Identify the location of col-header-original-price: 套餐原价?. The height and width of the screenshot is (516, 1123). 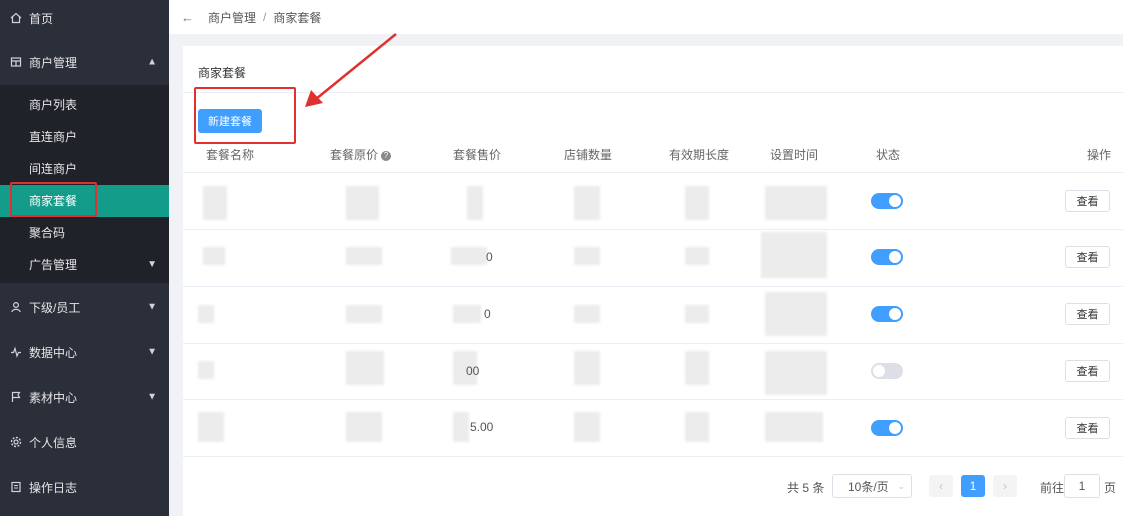
(361, 154).